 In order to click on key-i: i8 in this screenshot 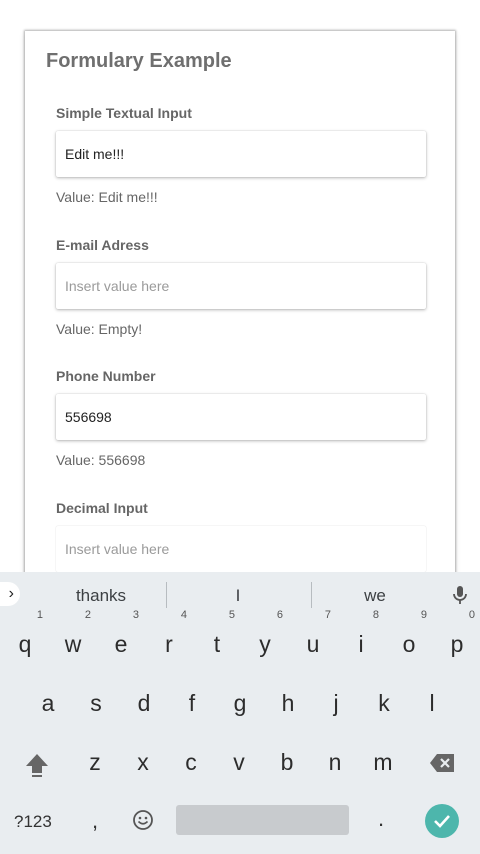, I will do `click(361, 640)`.